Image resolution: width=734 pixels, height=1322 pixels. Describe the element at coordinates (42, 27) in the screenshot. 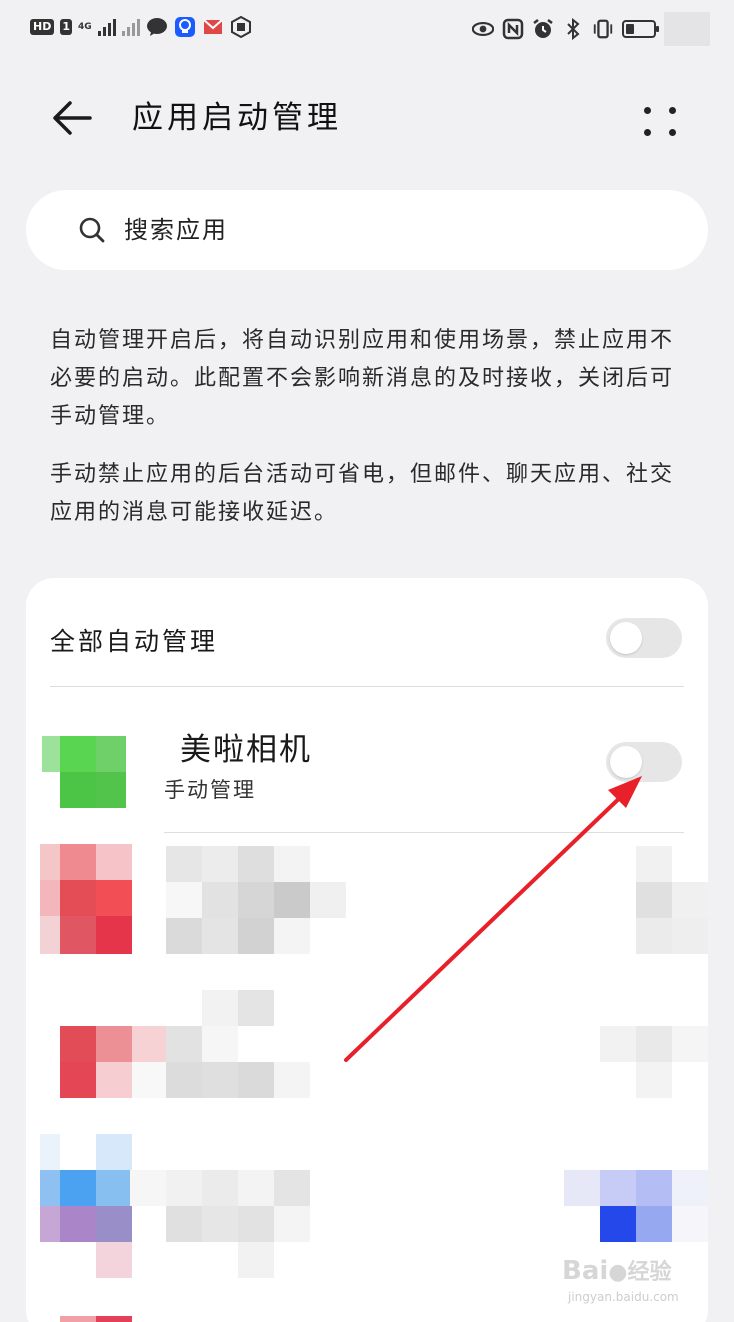

I see `hd-badge: HD` at that location.